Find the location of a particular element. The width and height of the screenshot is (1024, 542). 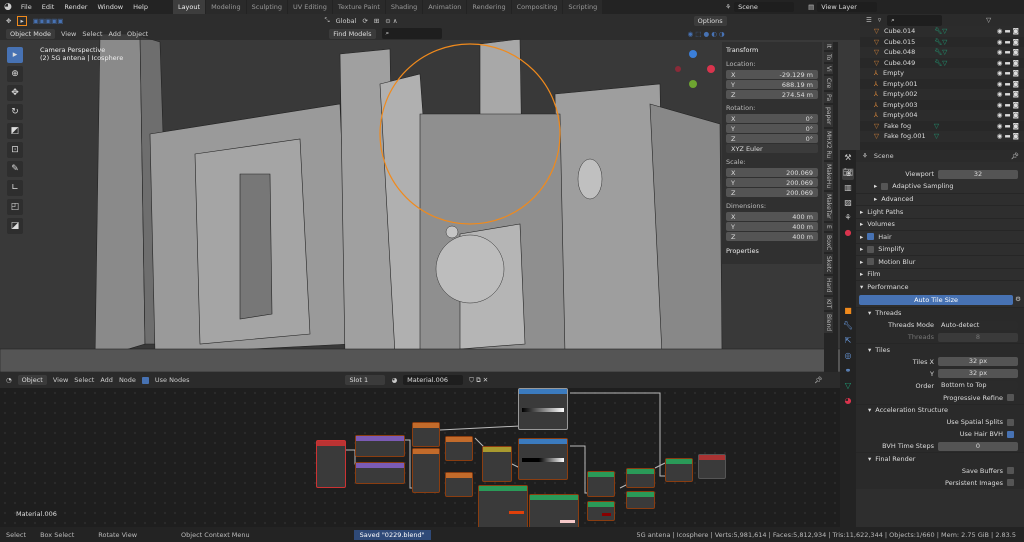

view-layer-selector: View Layer is located at coordinates (847, 7).